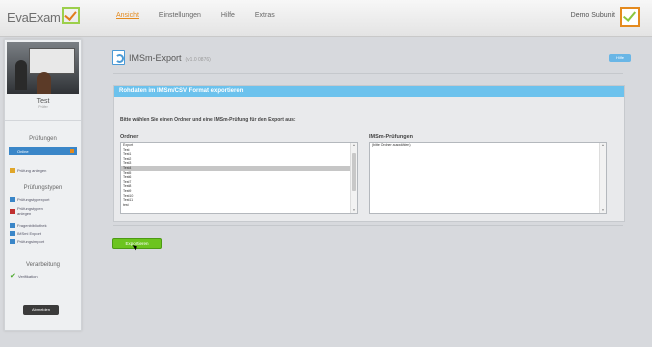 The width and height of the screenshot is (652, 347). I want to click on sidebar-item-label: Prüfung anlegen, so click(32, 170).